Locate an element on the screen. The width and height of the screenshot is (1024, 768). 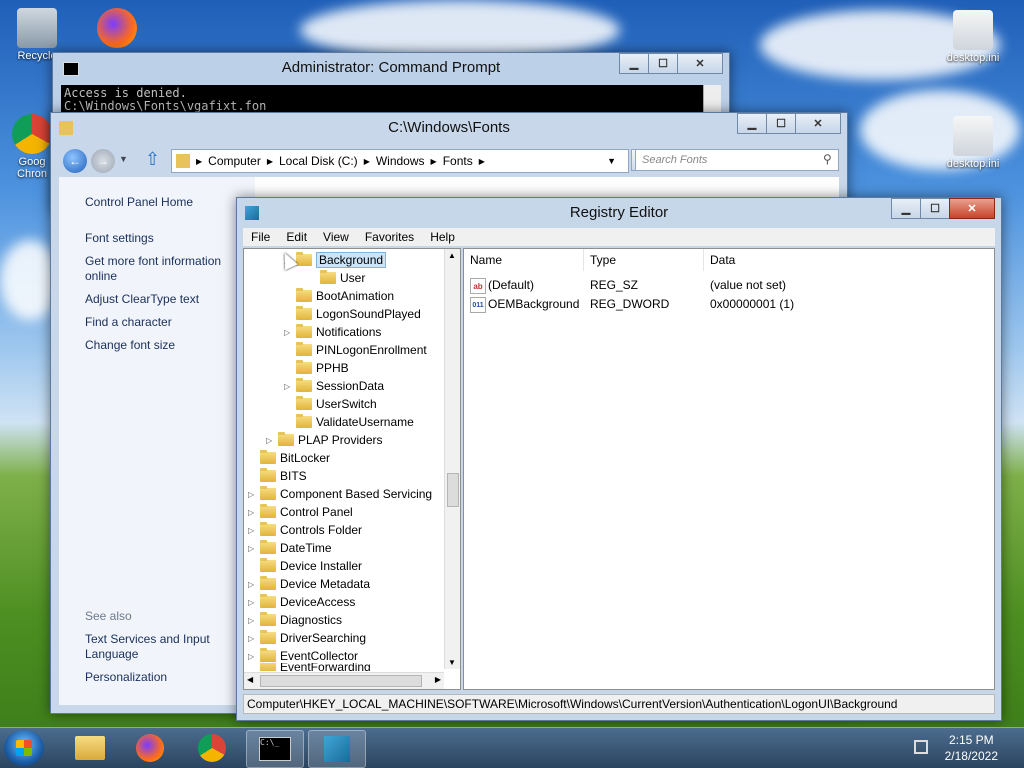
tree-node-pphb: PPHB is located at coordinates (316, 368).